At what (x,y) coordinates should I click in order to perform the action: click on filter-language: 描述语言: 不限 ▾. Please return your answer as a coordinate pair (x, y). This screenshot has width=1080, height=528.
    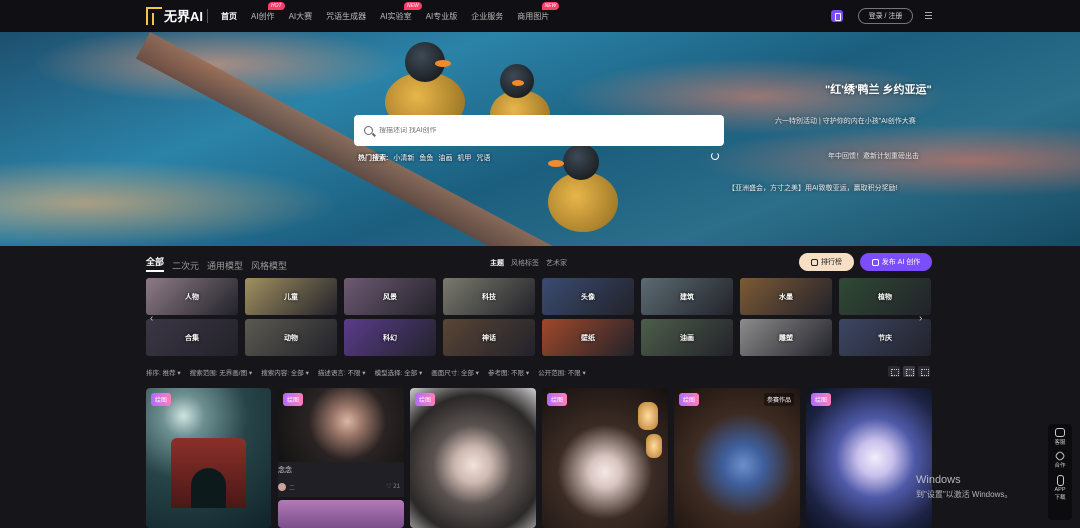
    Looking at the image, I should click on (342, 372).